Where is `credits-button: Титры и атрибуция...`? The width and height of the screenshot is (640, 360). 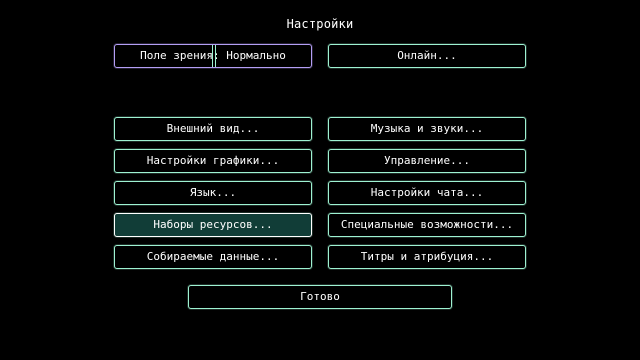 credits-button: Титры и атрибуция... is located at coordinates (427, 257).